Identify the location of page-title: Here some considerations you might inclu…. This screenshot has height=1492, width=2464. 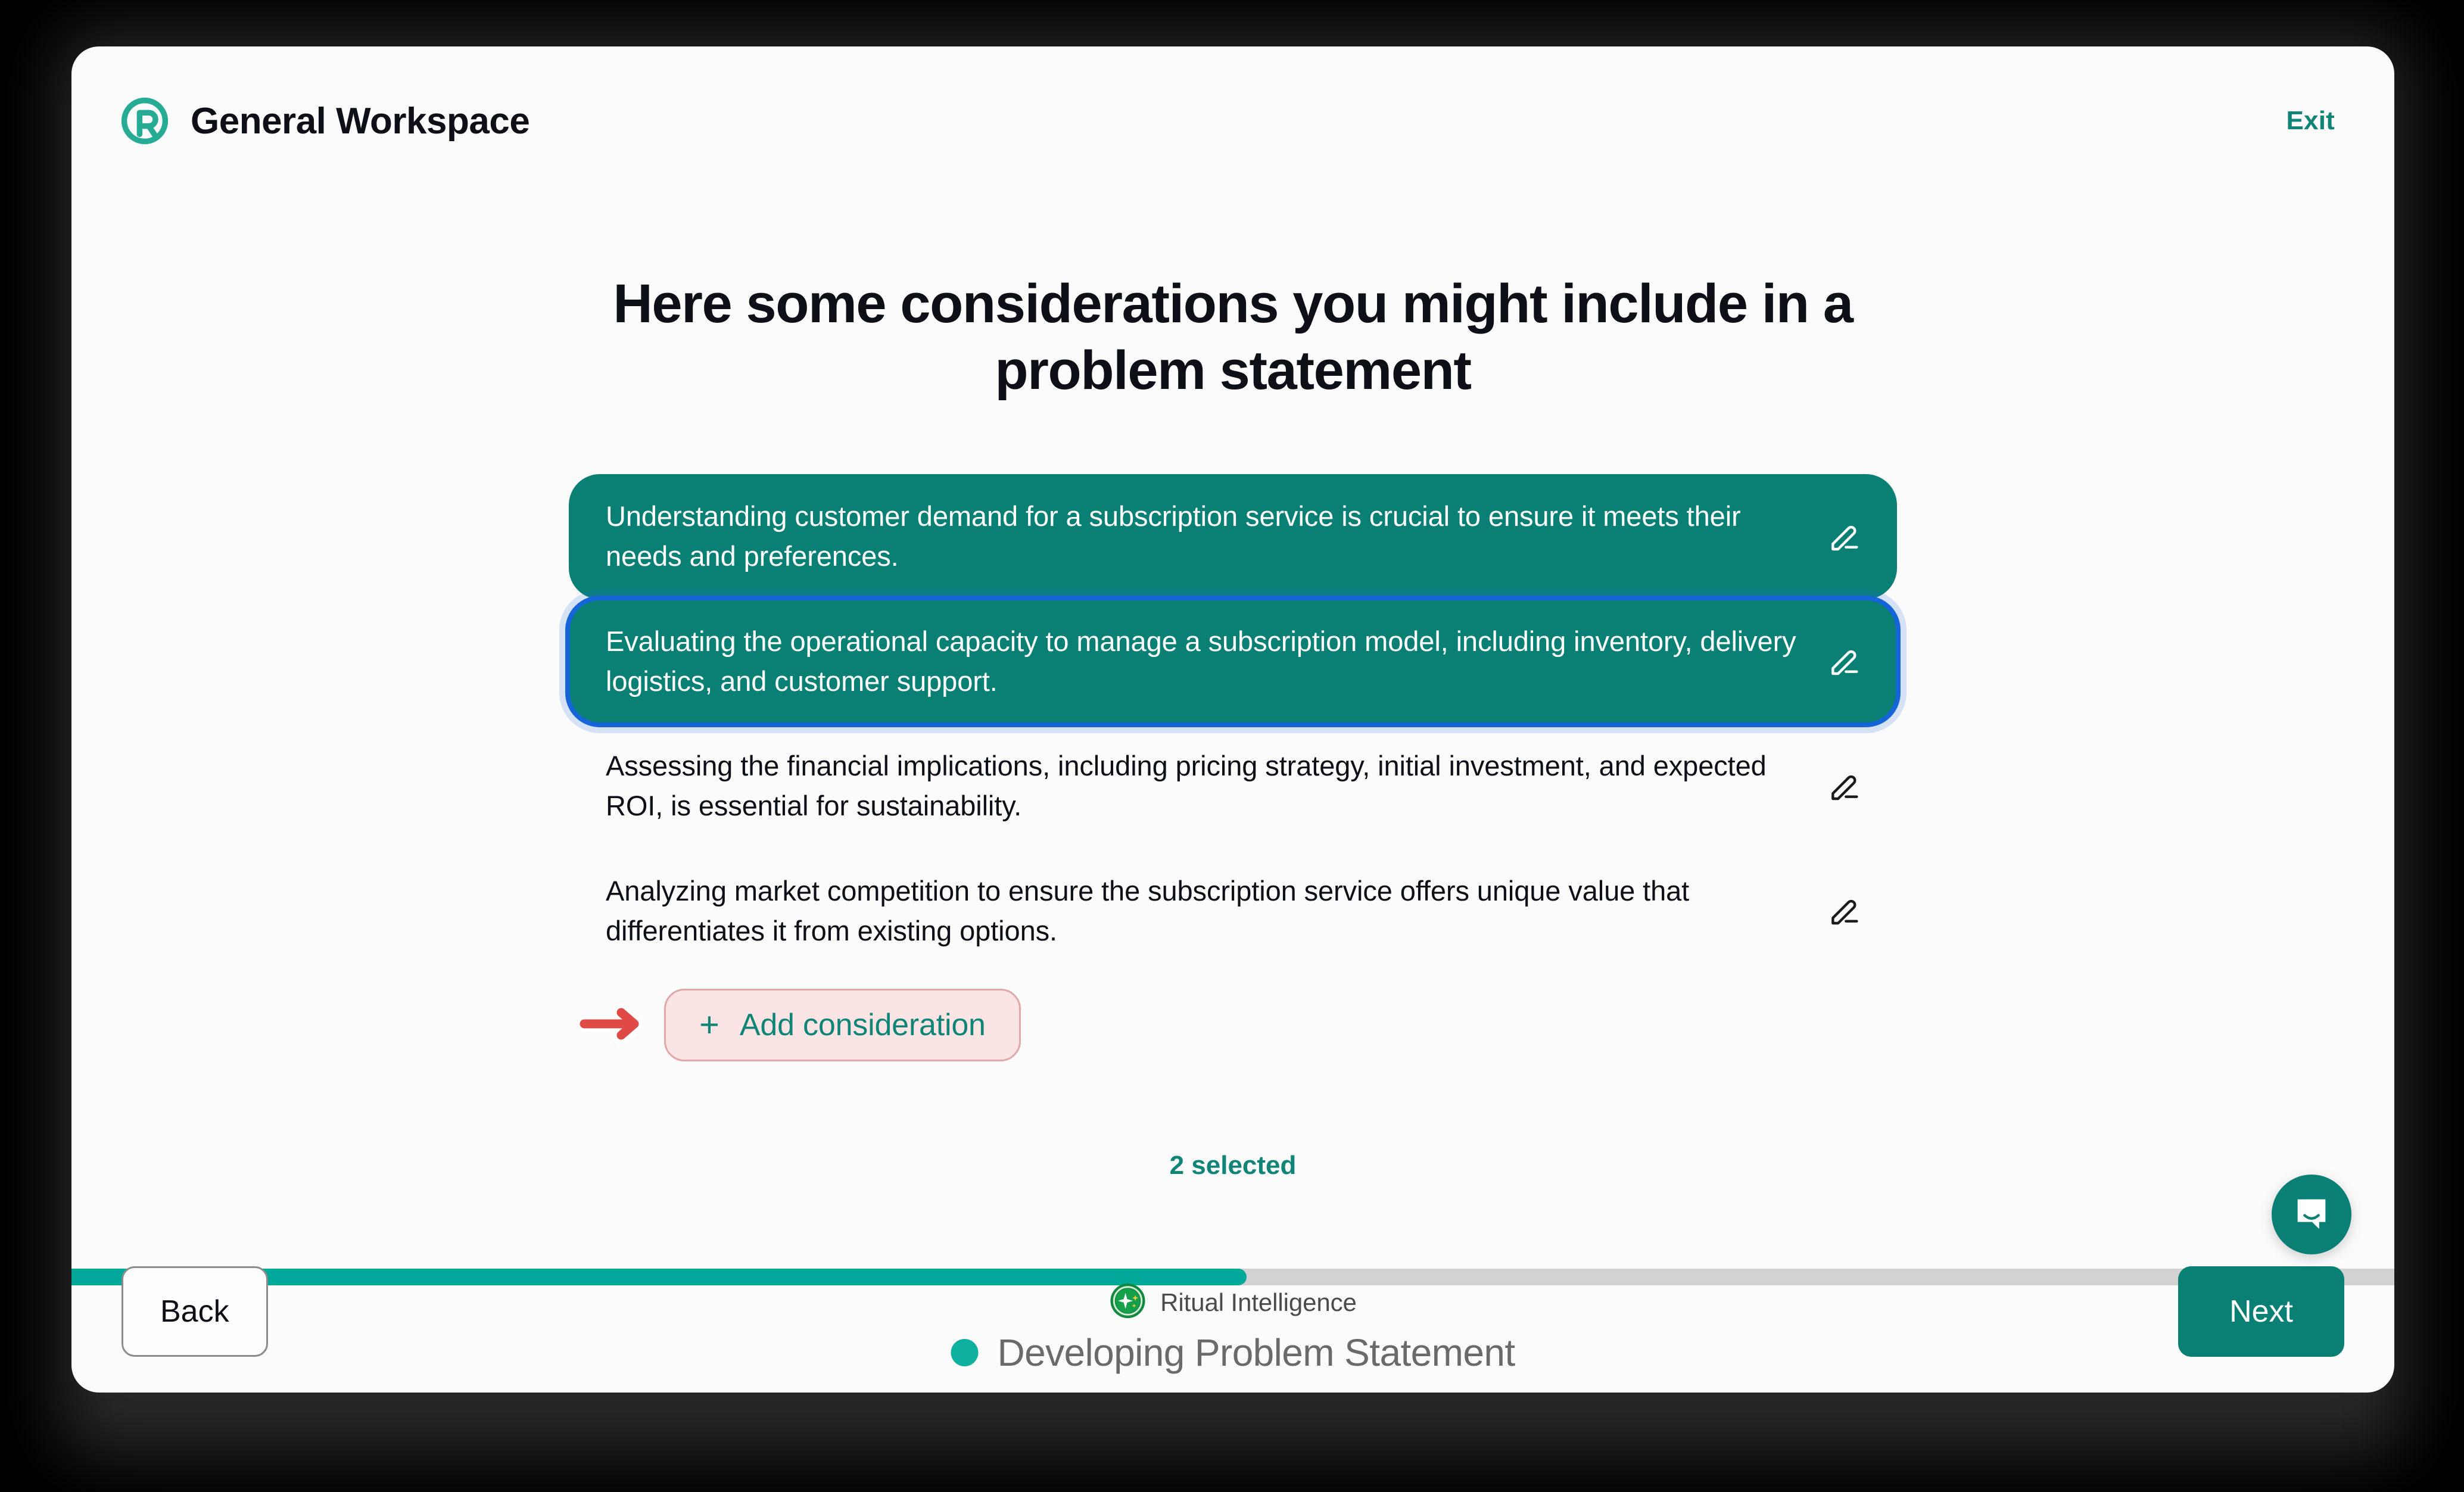
(1233, 337).